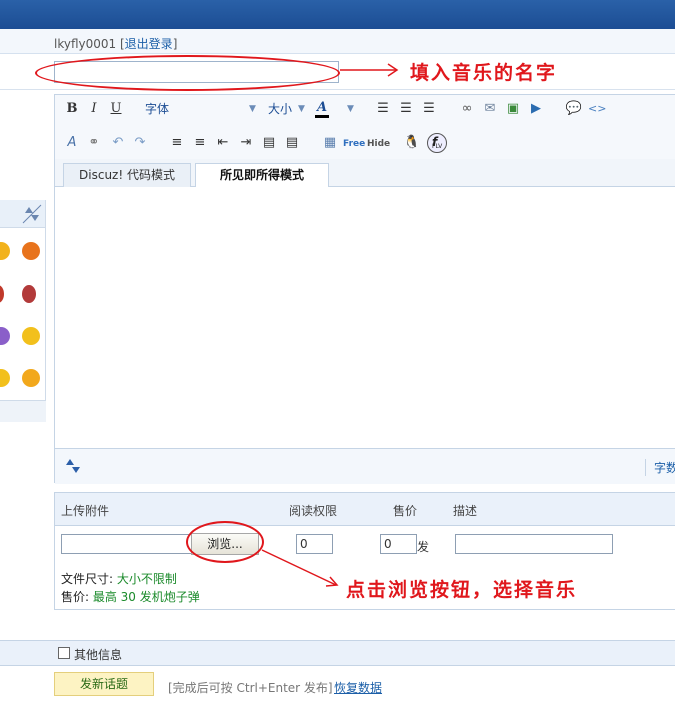 This screenshot has height=701, width=675. I want to click on size-select: 大小 ▼, so click(288, 109).